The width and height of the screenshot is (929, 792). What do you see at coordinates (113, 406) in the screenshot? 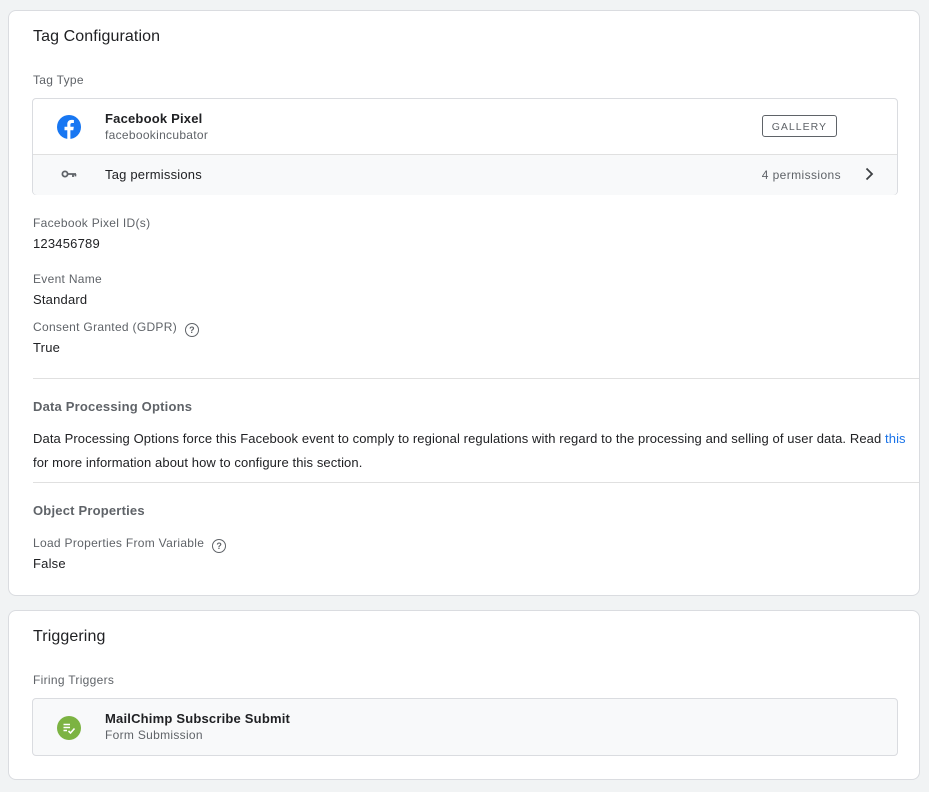
I see `data-processing-heading: Data Processing Options` at bounding box center [113, 406].